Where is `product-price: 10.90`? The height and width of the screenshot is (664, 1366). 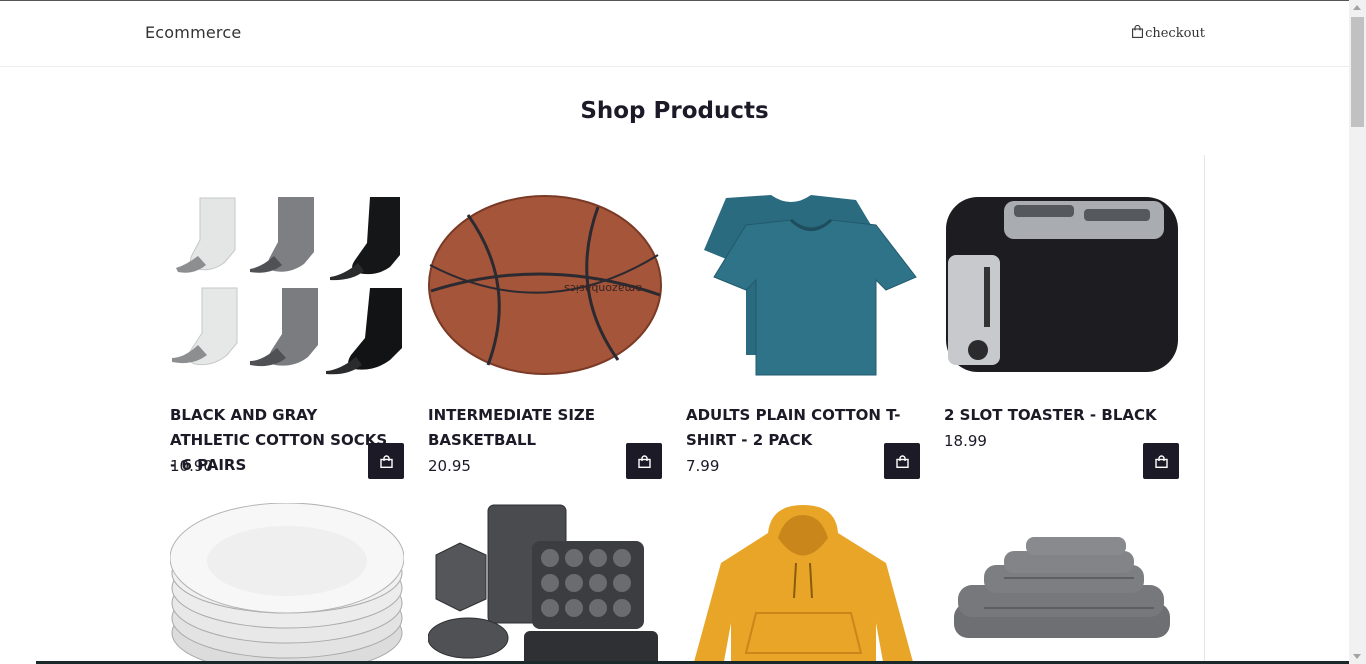 product-price: 10.90 is located at coordinates (191, 466).